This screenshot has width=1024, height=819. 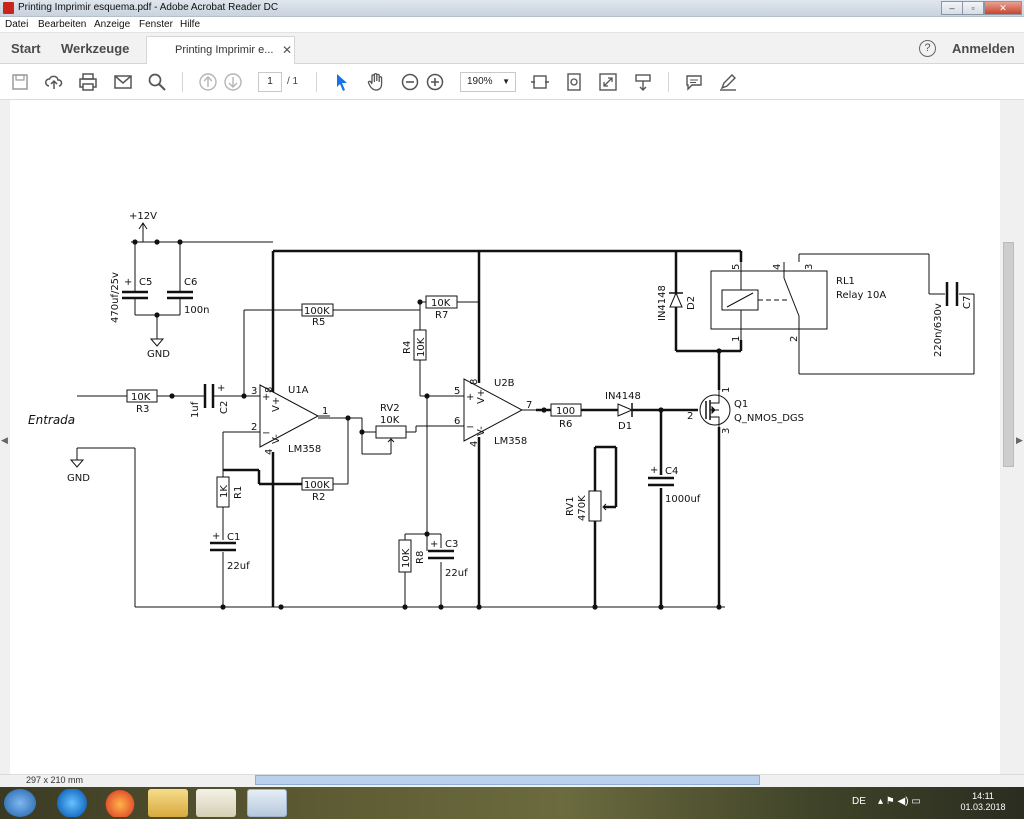 What do you see at coordinates (952, 8) in the screenshot?
I see `minimize-button: –` at bounding box center [952, 8].